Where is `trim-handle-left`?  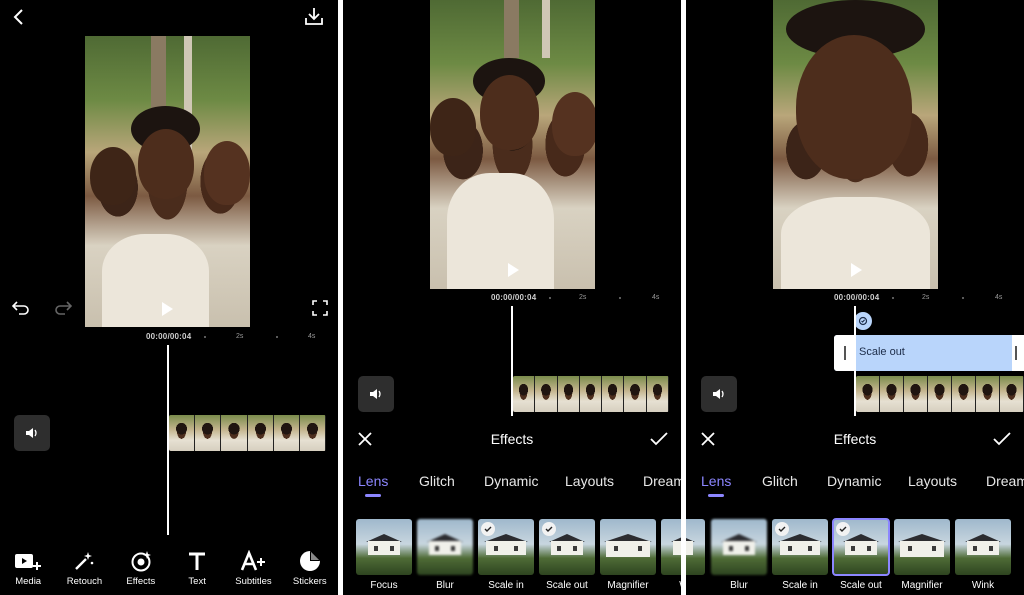
trim-handle-left is located at coordinates (845, 353).